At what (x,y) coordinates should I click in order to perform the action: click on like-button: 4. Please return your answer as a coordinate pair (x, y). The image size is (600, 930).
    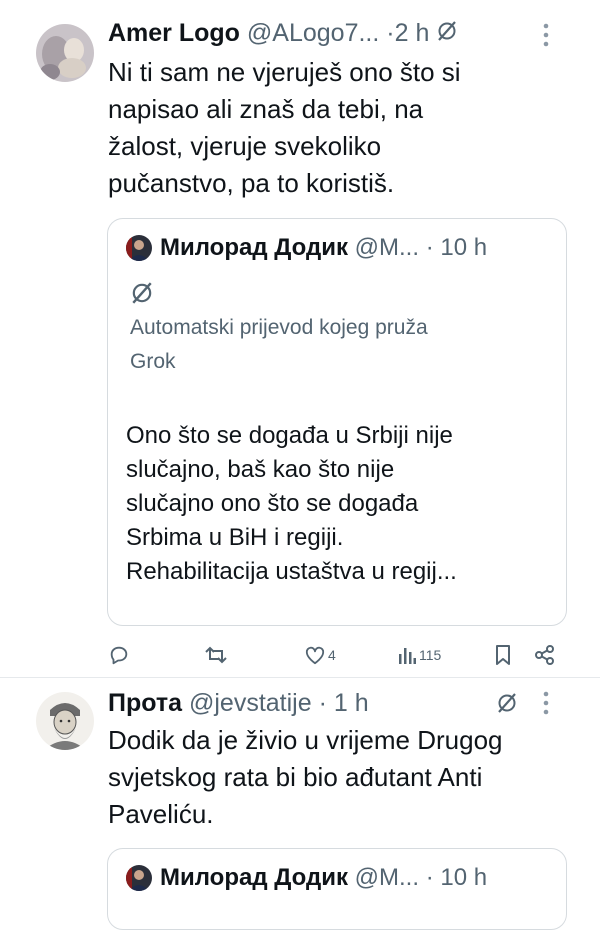
    Looking at the image, I should click on (320, 655).